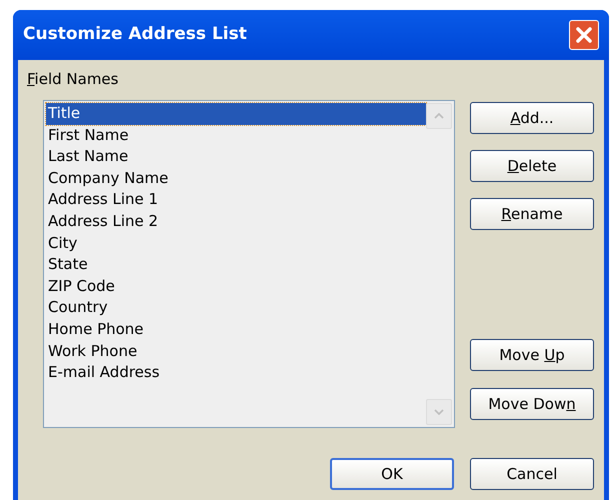  What do you see at coordinates (236, 114) in the screenshot?
I see `list-item: Title` at bounding box center [236, 114].